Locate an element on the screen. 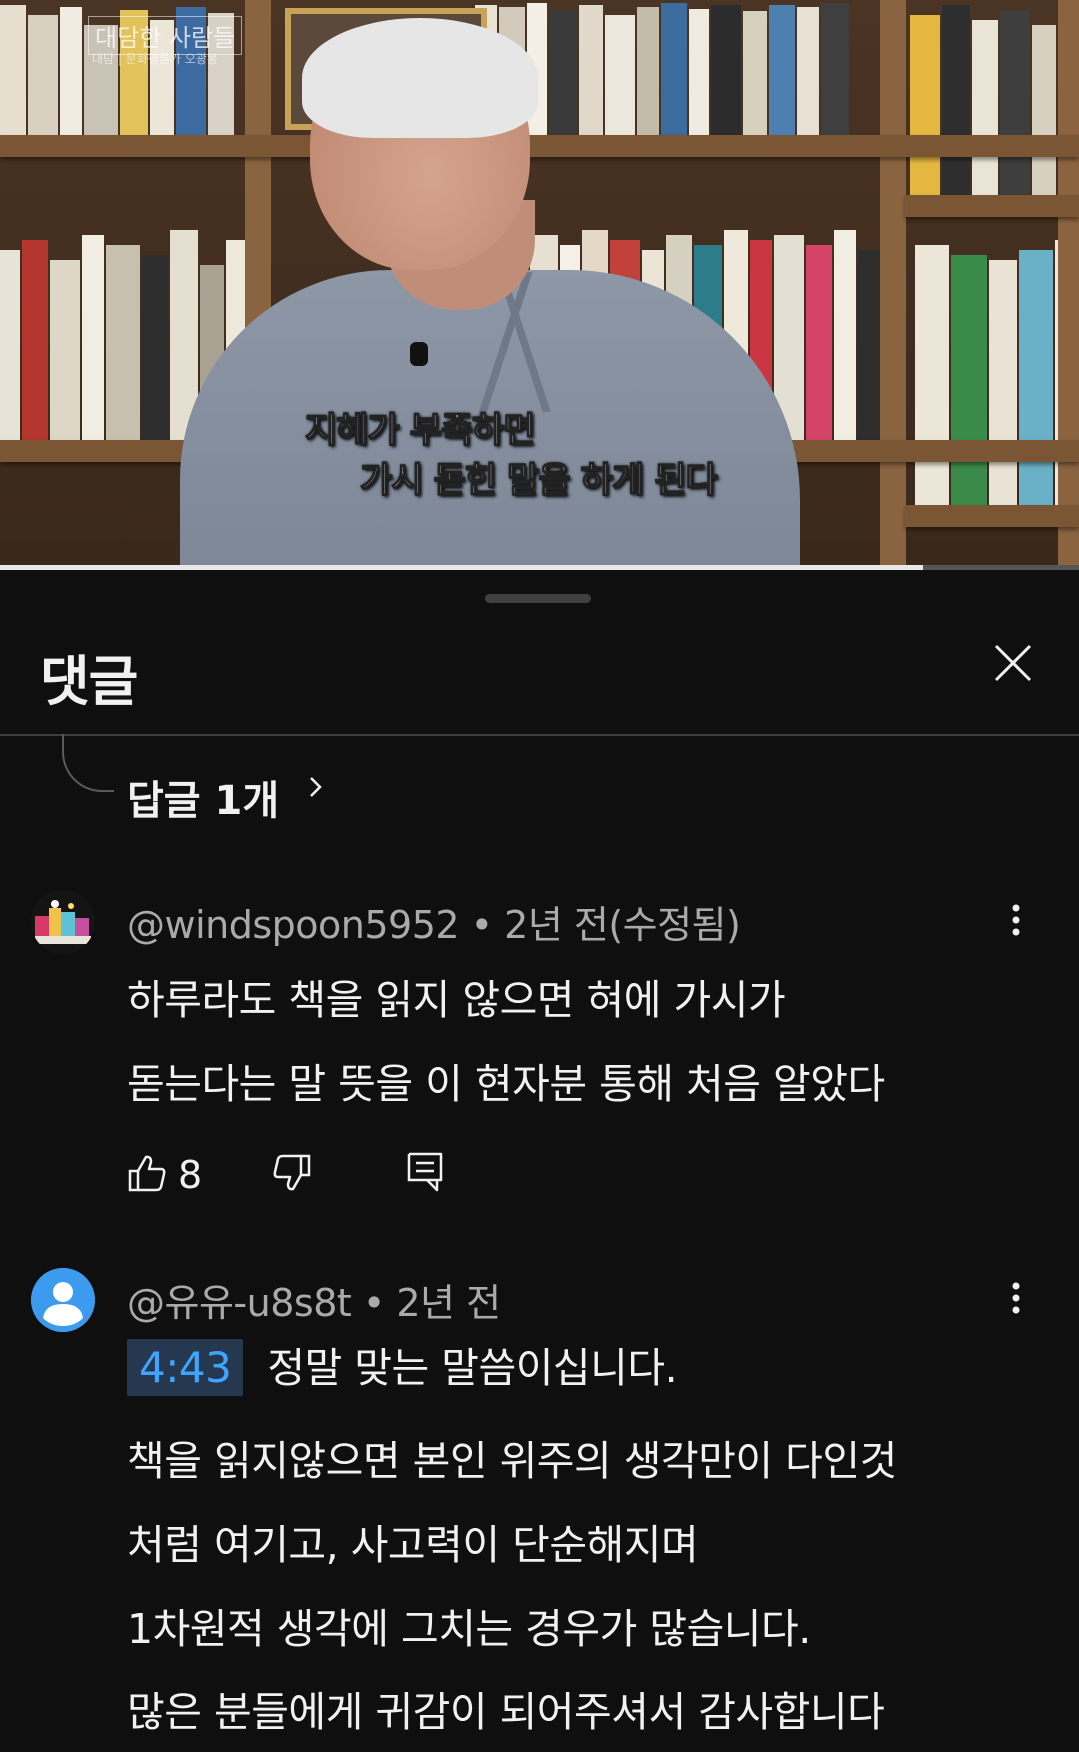 The height and width of the screenshot is (1752, 1079). thumb-up-icon is located at coordinates (147, 1173).